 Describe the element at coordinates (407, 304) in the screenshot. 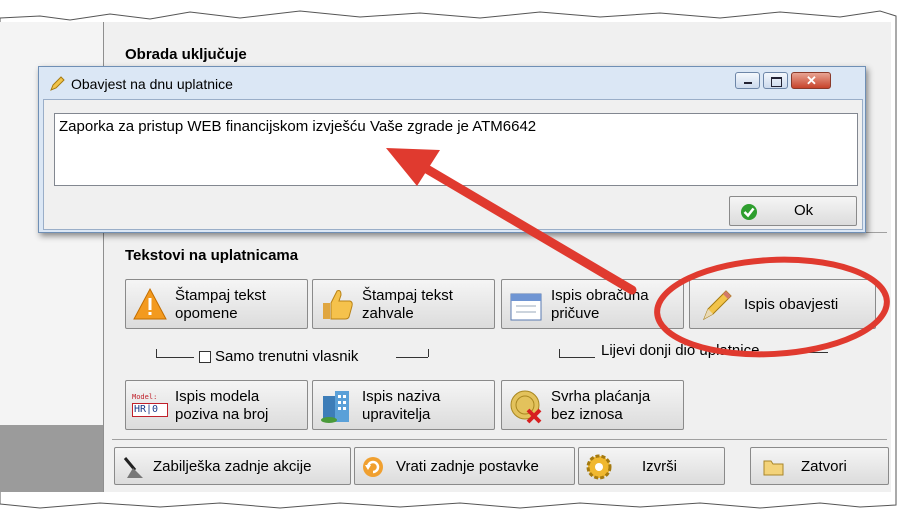

I see `print-praise-label: Štampaj tekst zahvale` at that location.